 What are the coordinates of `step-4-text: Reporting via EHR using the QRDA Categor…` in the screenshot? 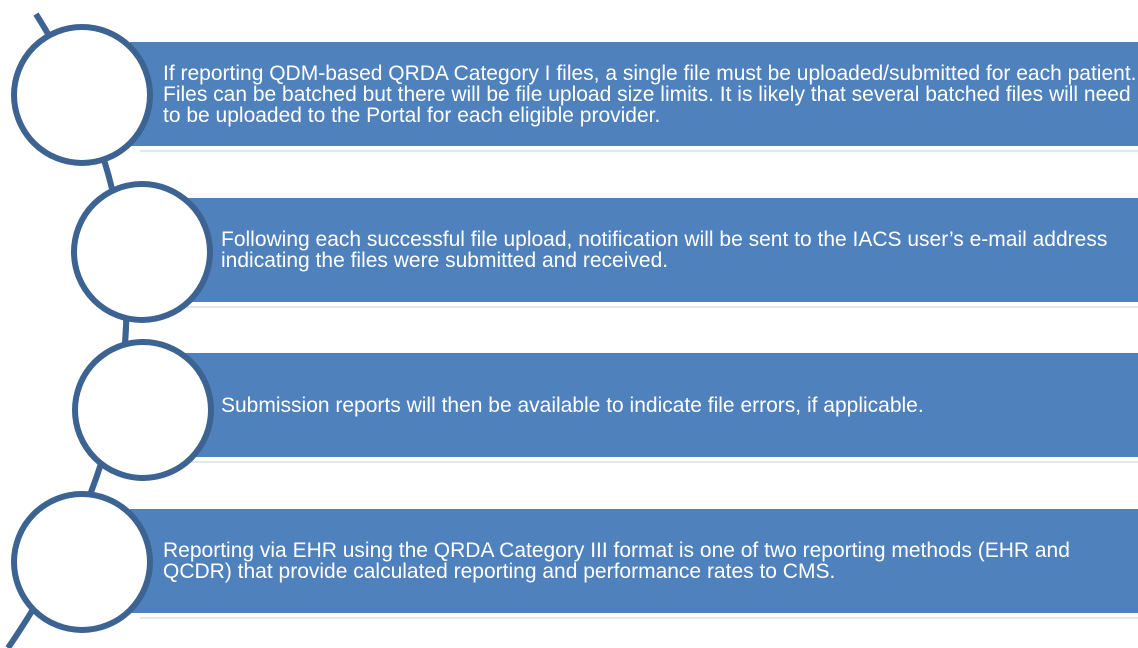 It's located at (616, 561).